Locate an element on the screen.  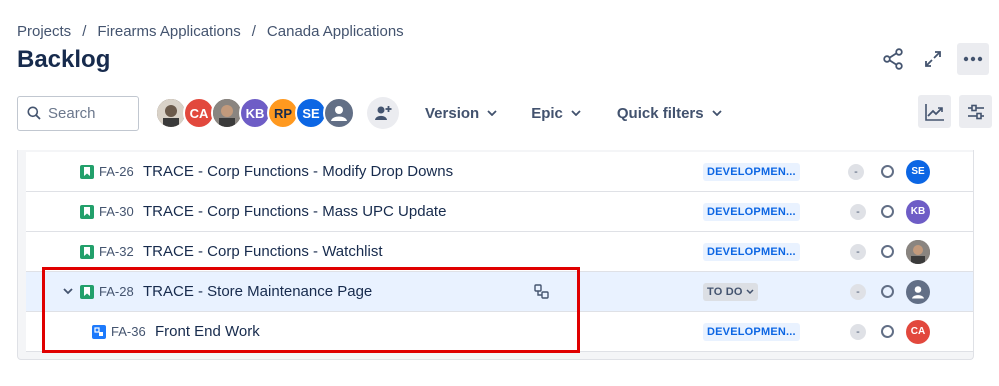
chart-line-icon is located at coordinates (934, 112).